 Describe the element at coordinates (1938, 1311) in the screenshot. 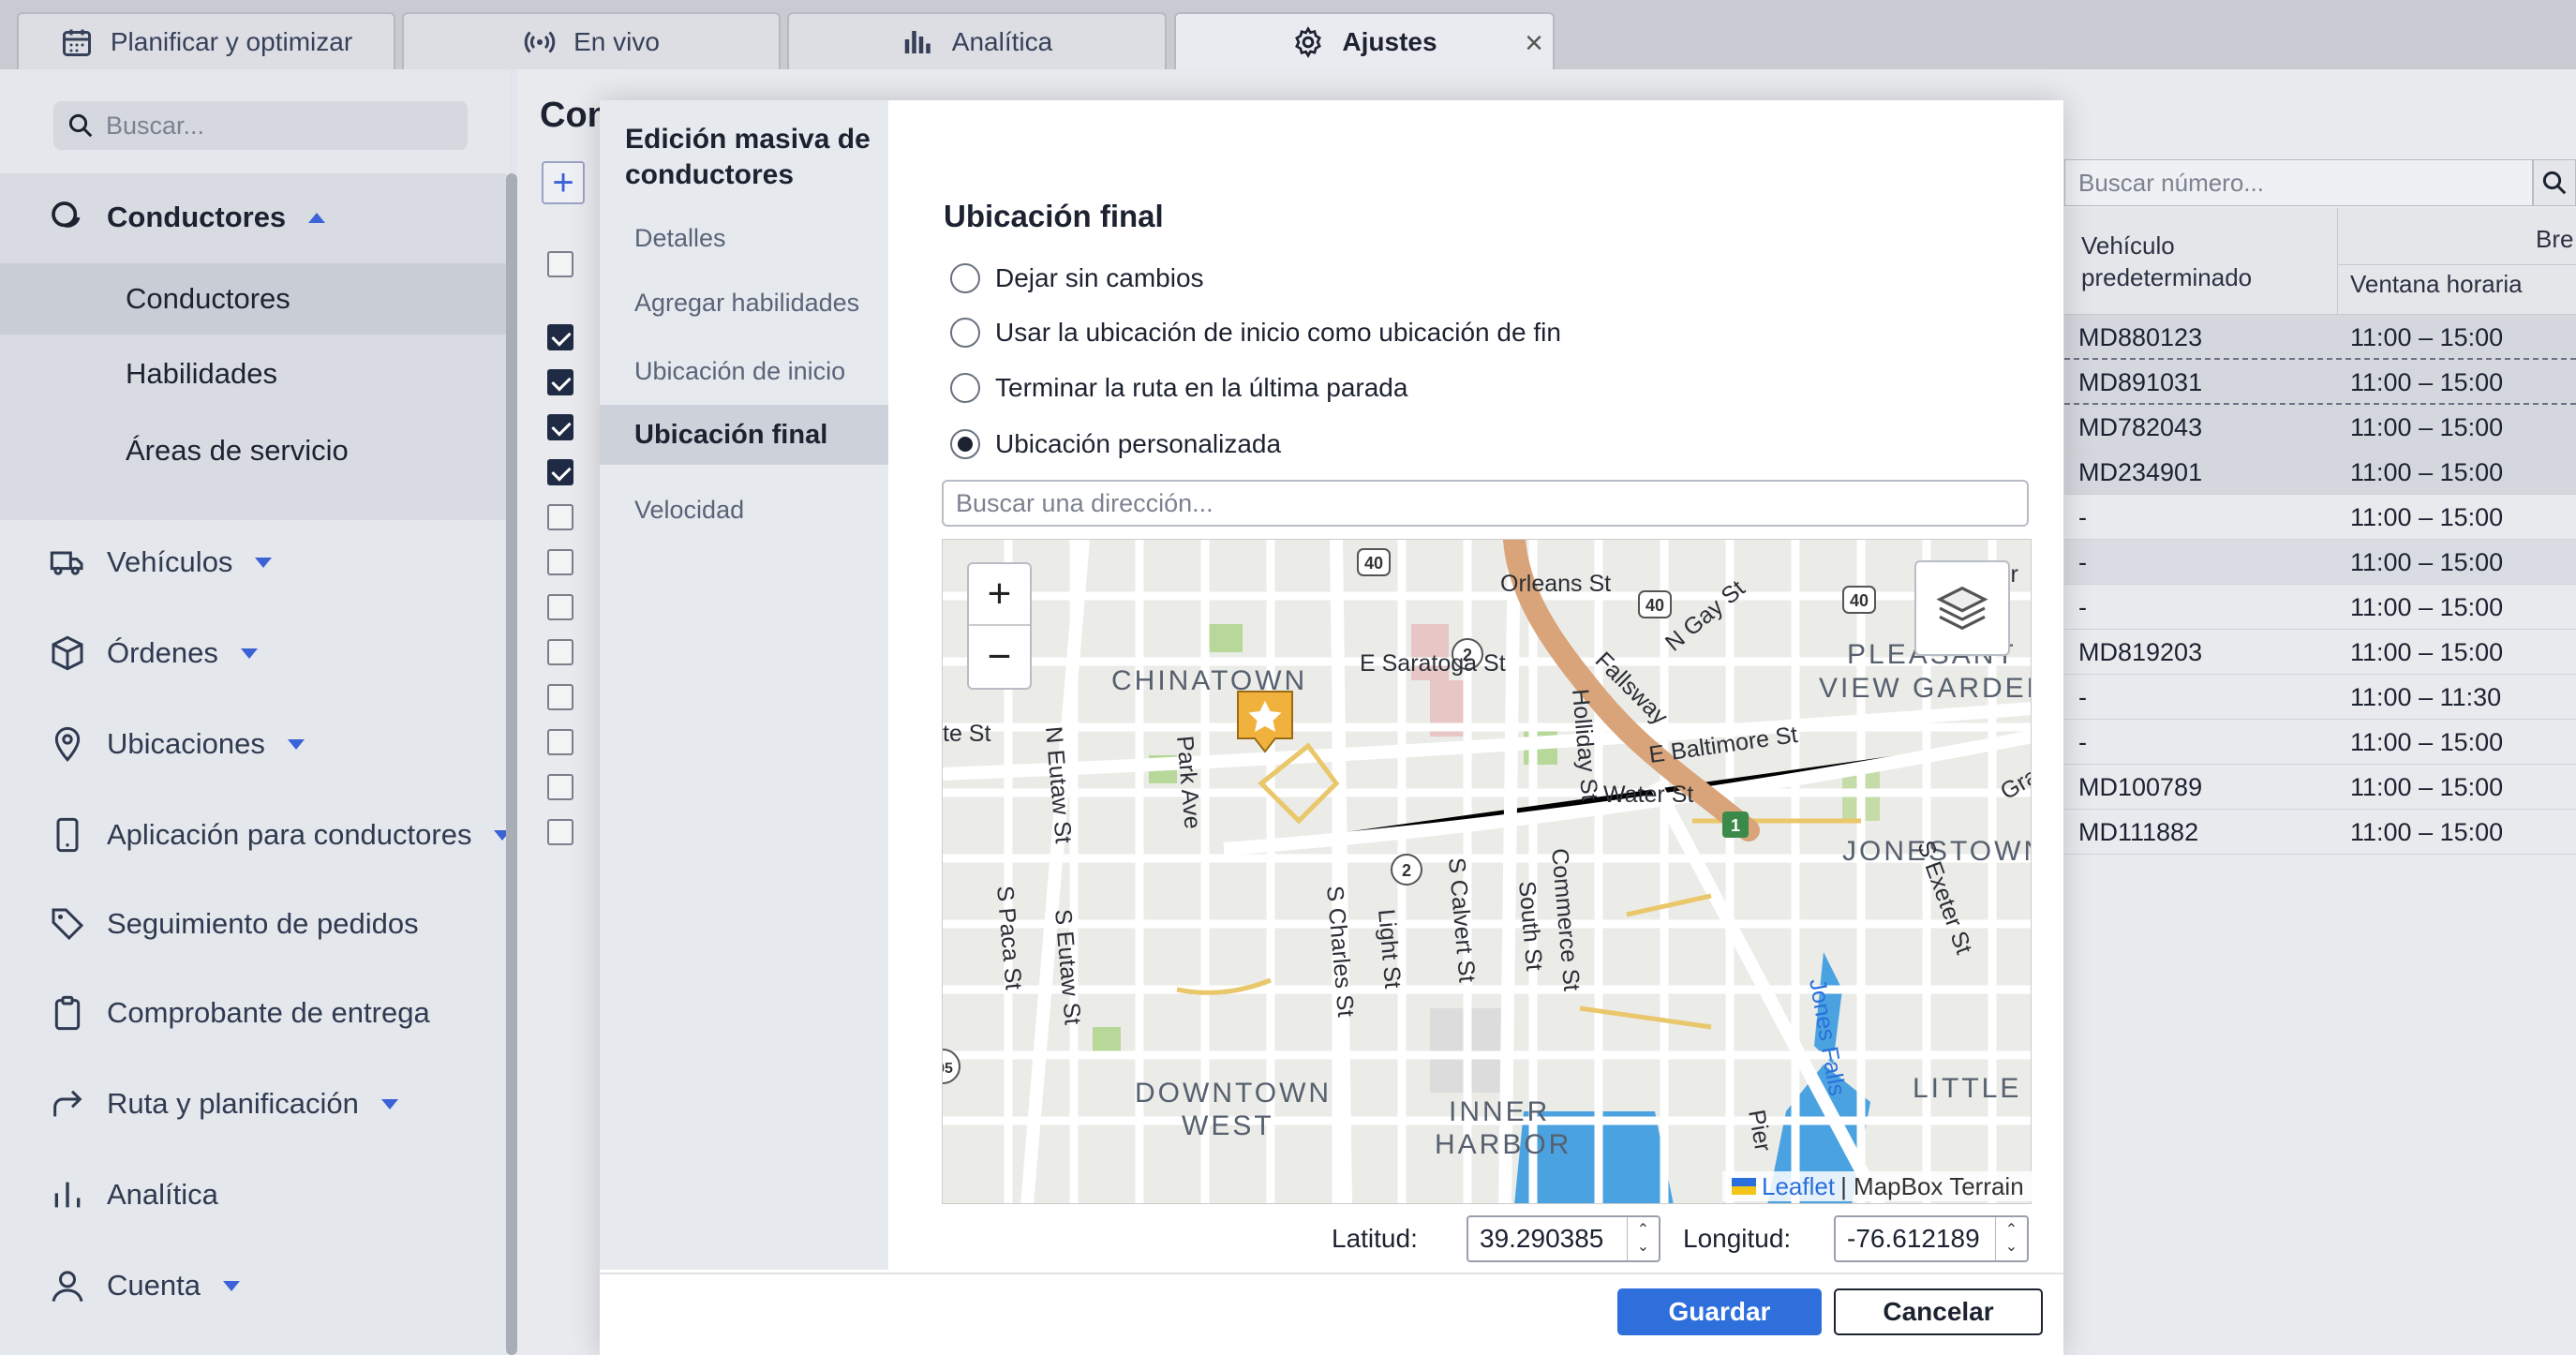

I see `cancel-button: Cancelar` at that location.